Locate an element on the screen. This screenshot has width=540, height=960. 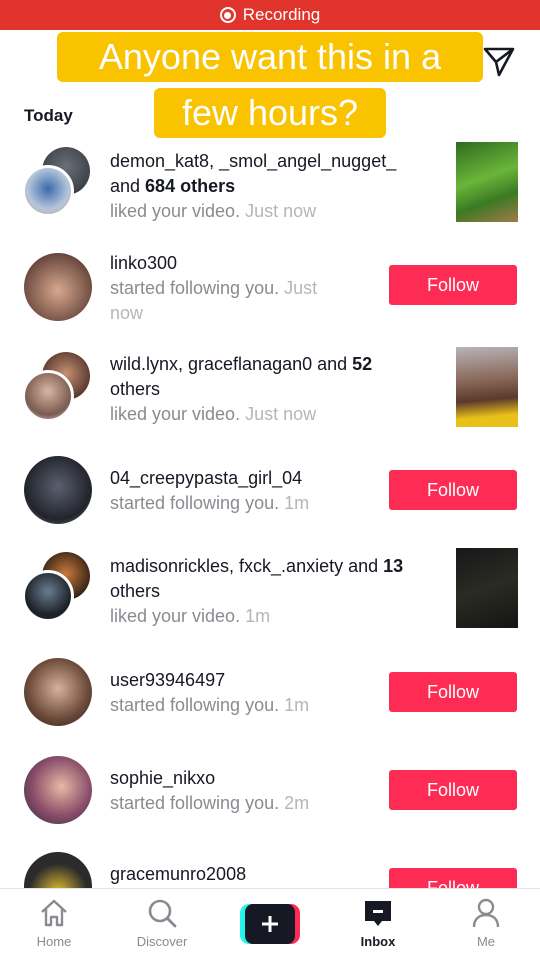
others-count: 52 is located at coordinates (362, 364).